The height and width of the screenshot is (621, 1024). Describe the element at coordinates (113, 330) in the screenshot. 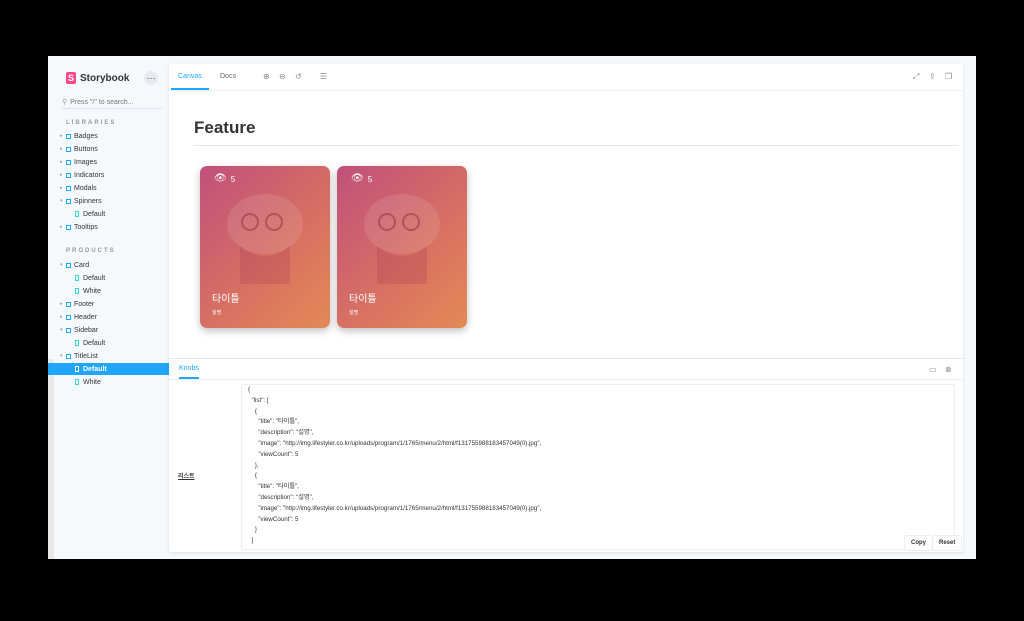

I see `sidebar-item-sidebar: ▾ Sidebar` at that location.